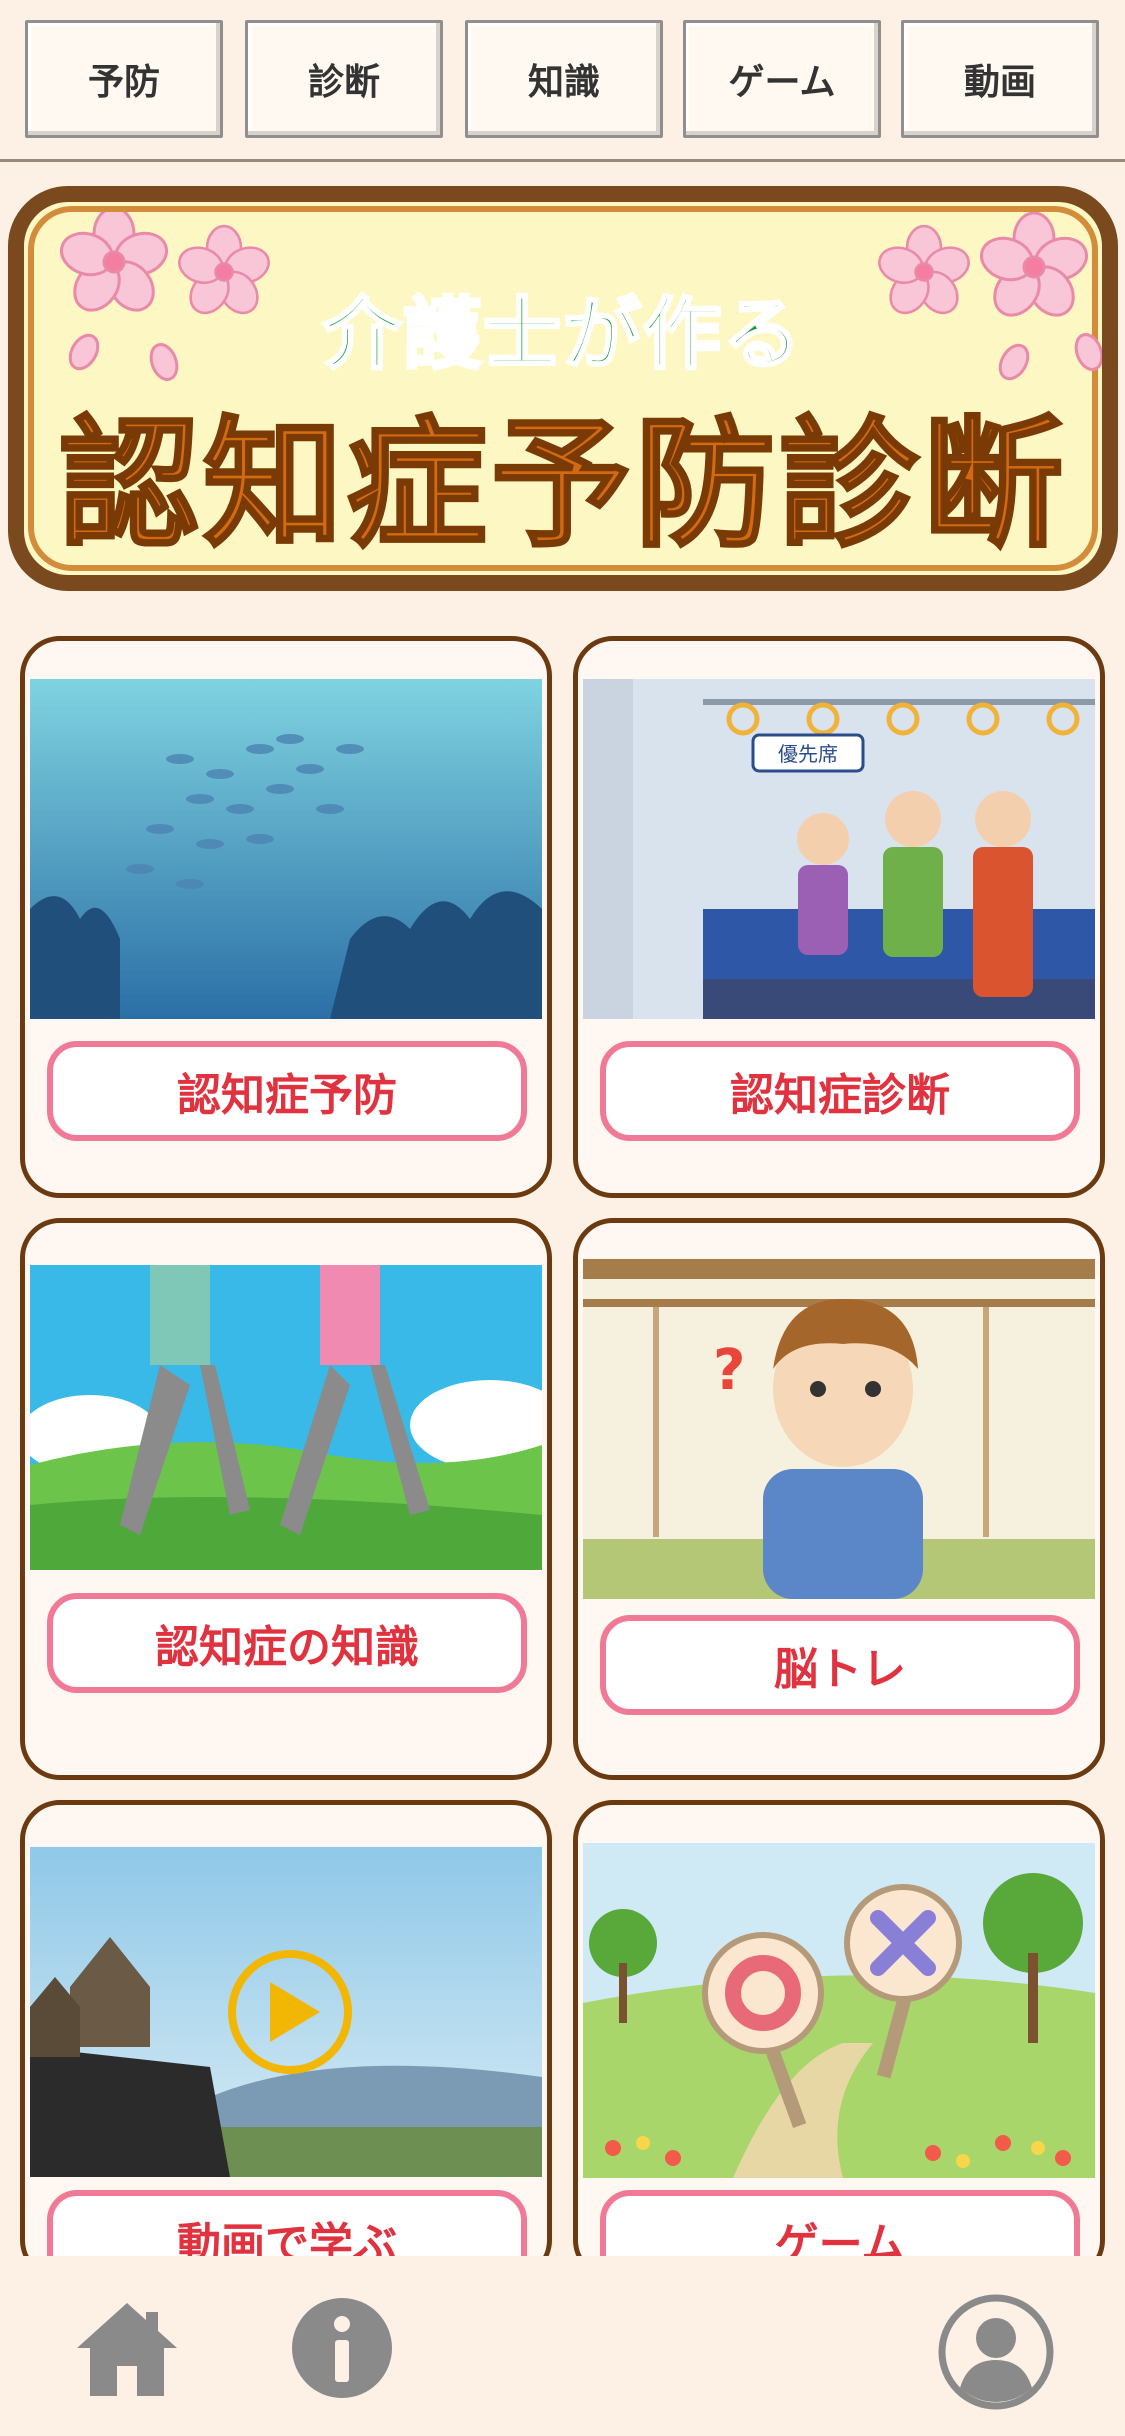 Image resolution: width=1125 pixels, height=2436 pixels. I want to click on info-icon, so click(342, 2348).